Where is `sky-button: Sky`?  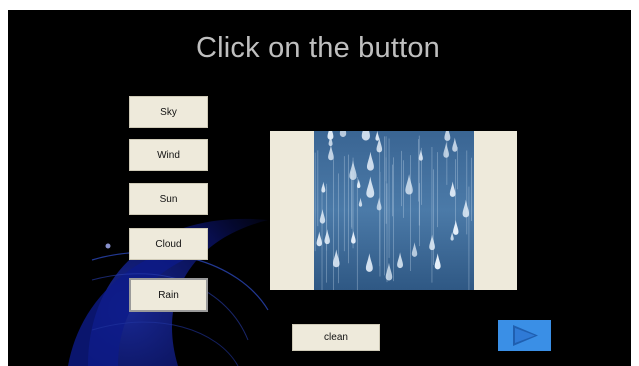 sky-button: Sky is located at coordinates (168, 112).